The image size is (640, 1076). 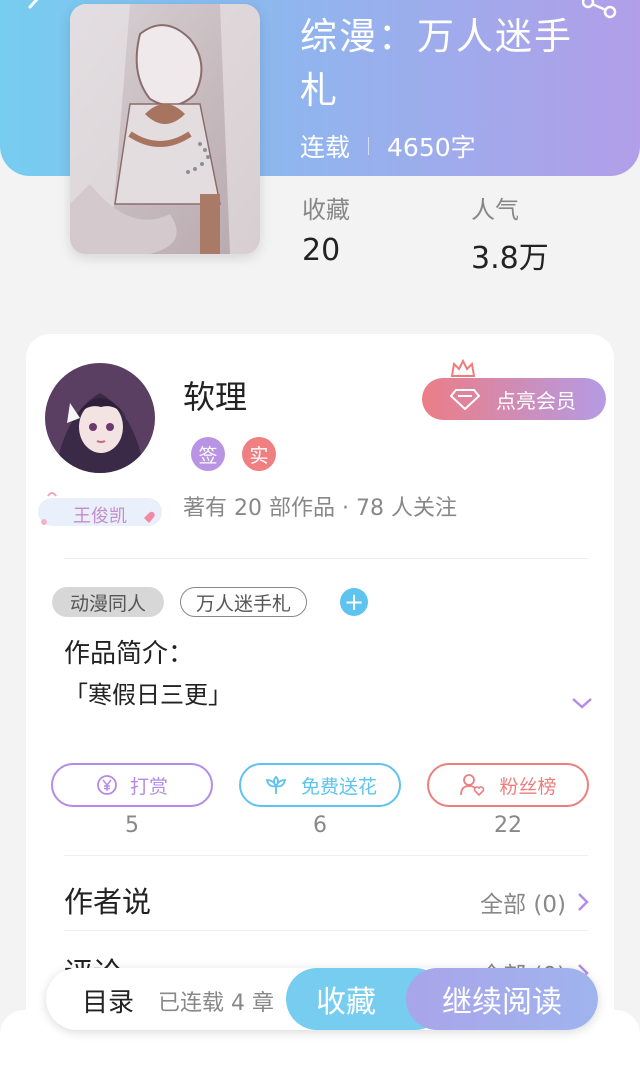 What do you see at coordinates (508, 825) in the screenshot?
I see `fans-count: 22` at bounding box center [508, 825].